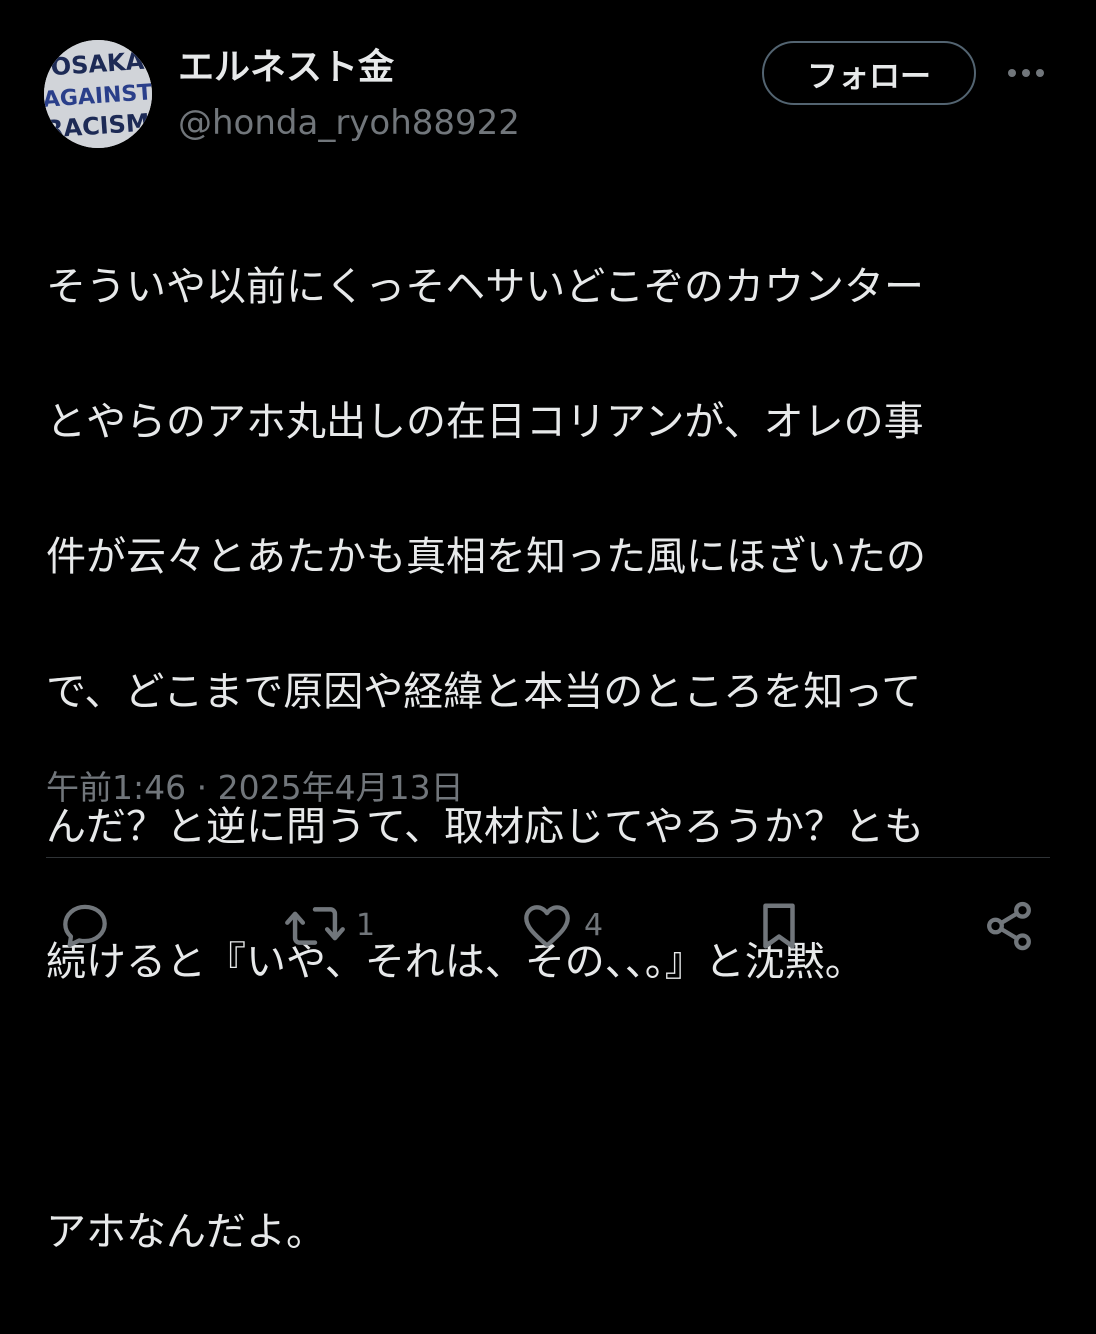 Image resolution: width=1096 pixels, height=1334 pixels. Describe the element at coordinates (286, 68) in the screenshot. I see `display-name: エルネスト金` at that location.